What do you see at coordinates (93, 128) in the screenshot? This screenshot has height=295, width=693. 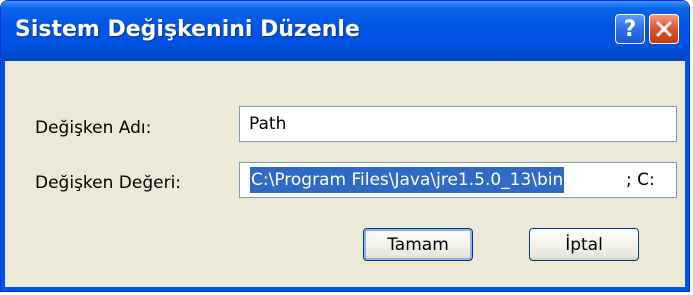 I see `variable-name-label: Değişken Adı:` at bounding box center [93, 128].